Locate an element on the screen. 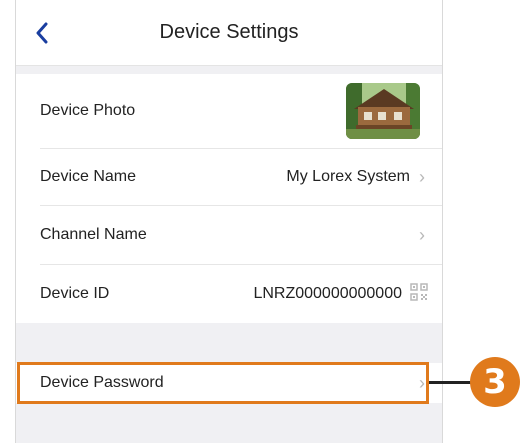 This screenshot has height=443, width=522. device-id-row: Device ID LNRZ000000000000 is located at coordinates (229, 294).